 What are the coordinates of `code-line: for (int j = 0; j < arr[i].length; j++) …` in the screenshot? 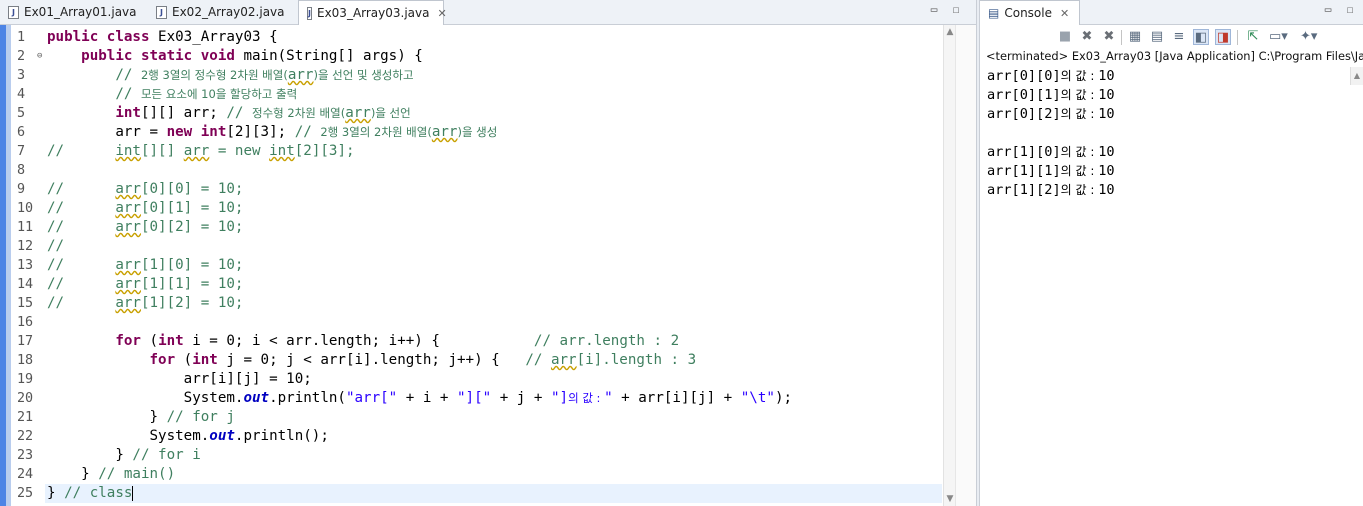 It's located at (494, 360).